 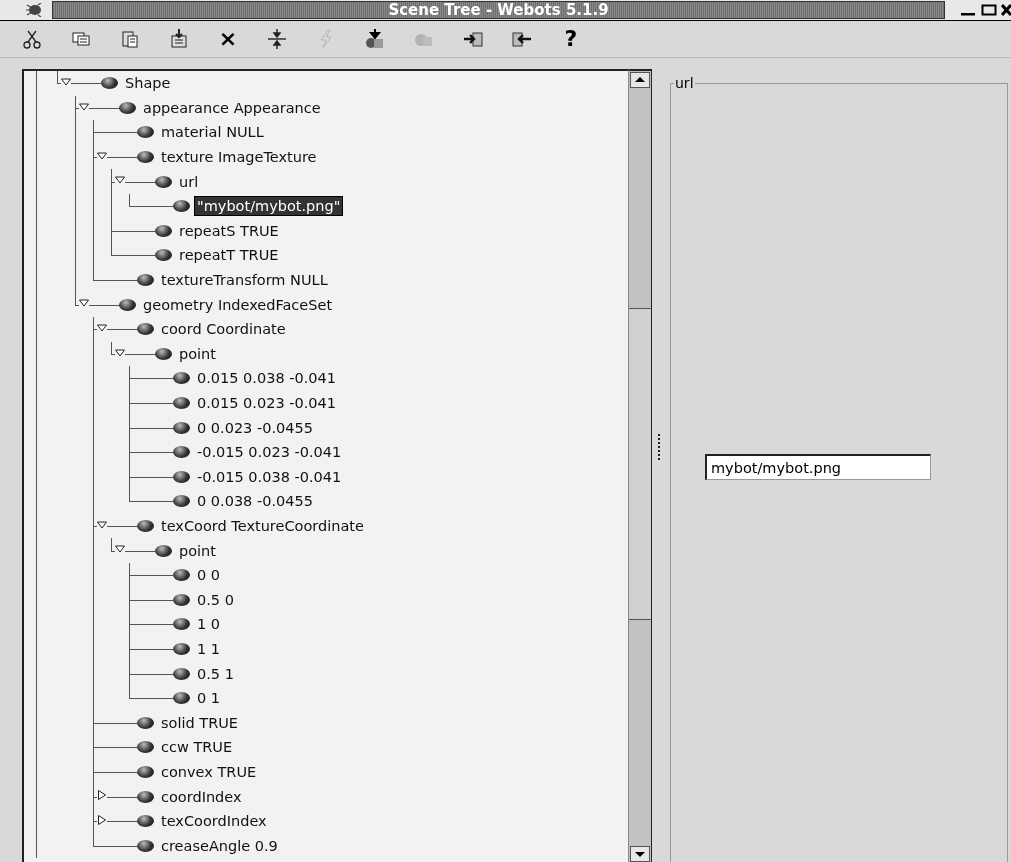 I want to click on tree-item: creaseAngle 0.9, so click(x=219, y=845).